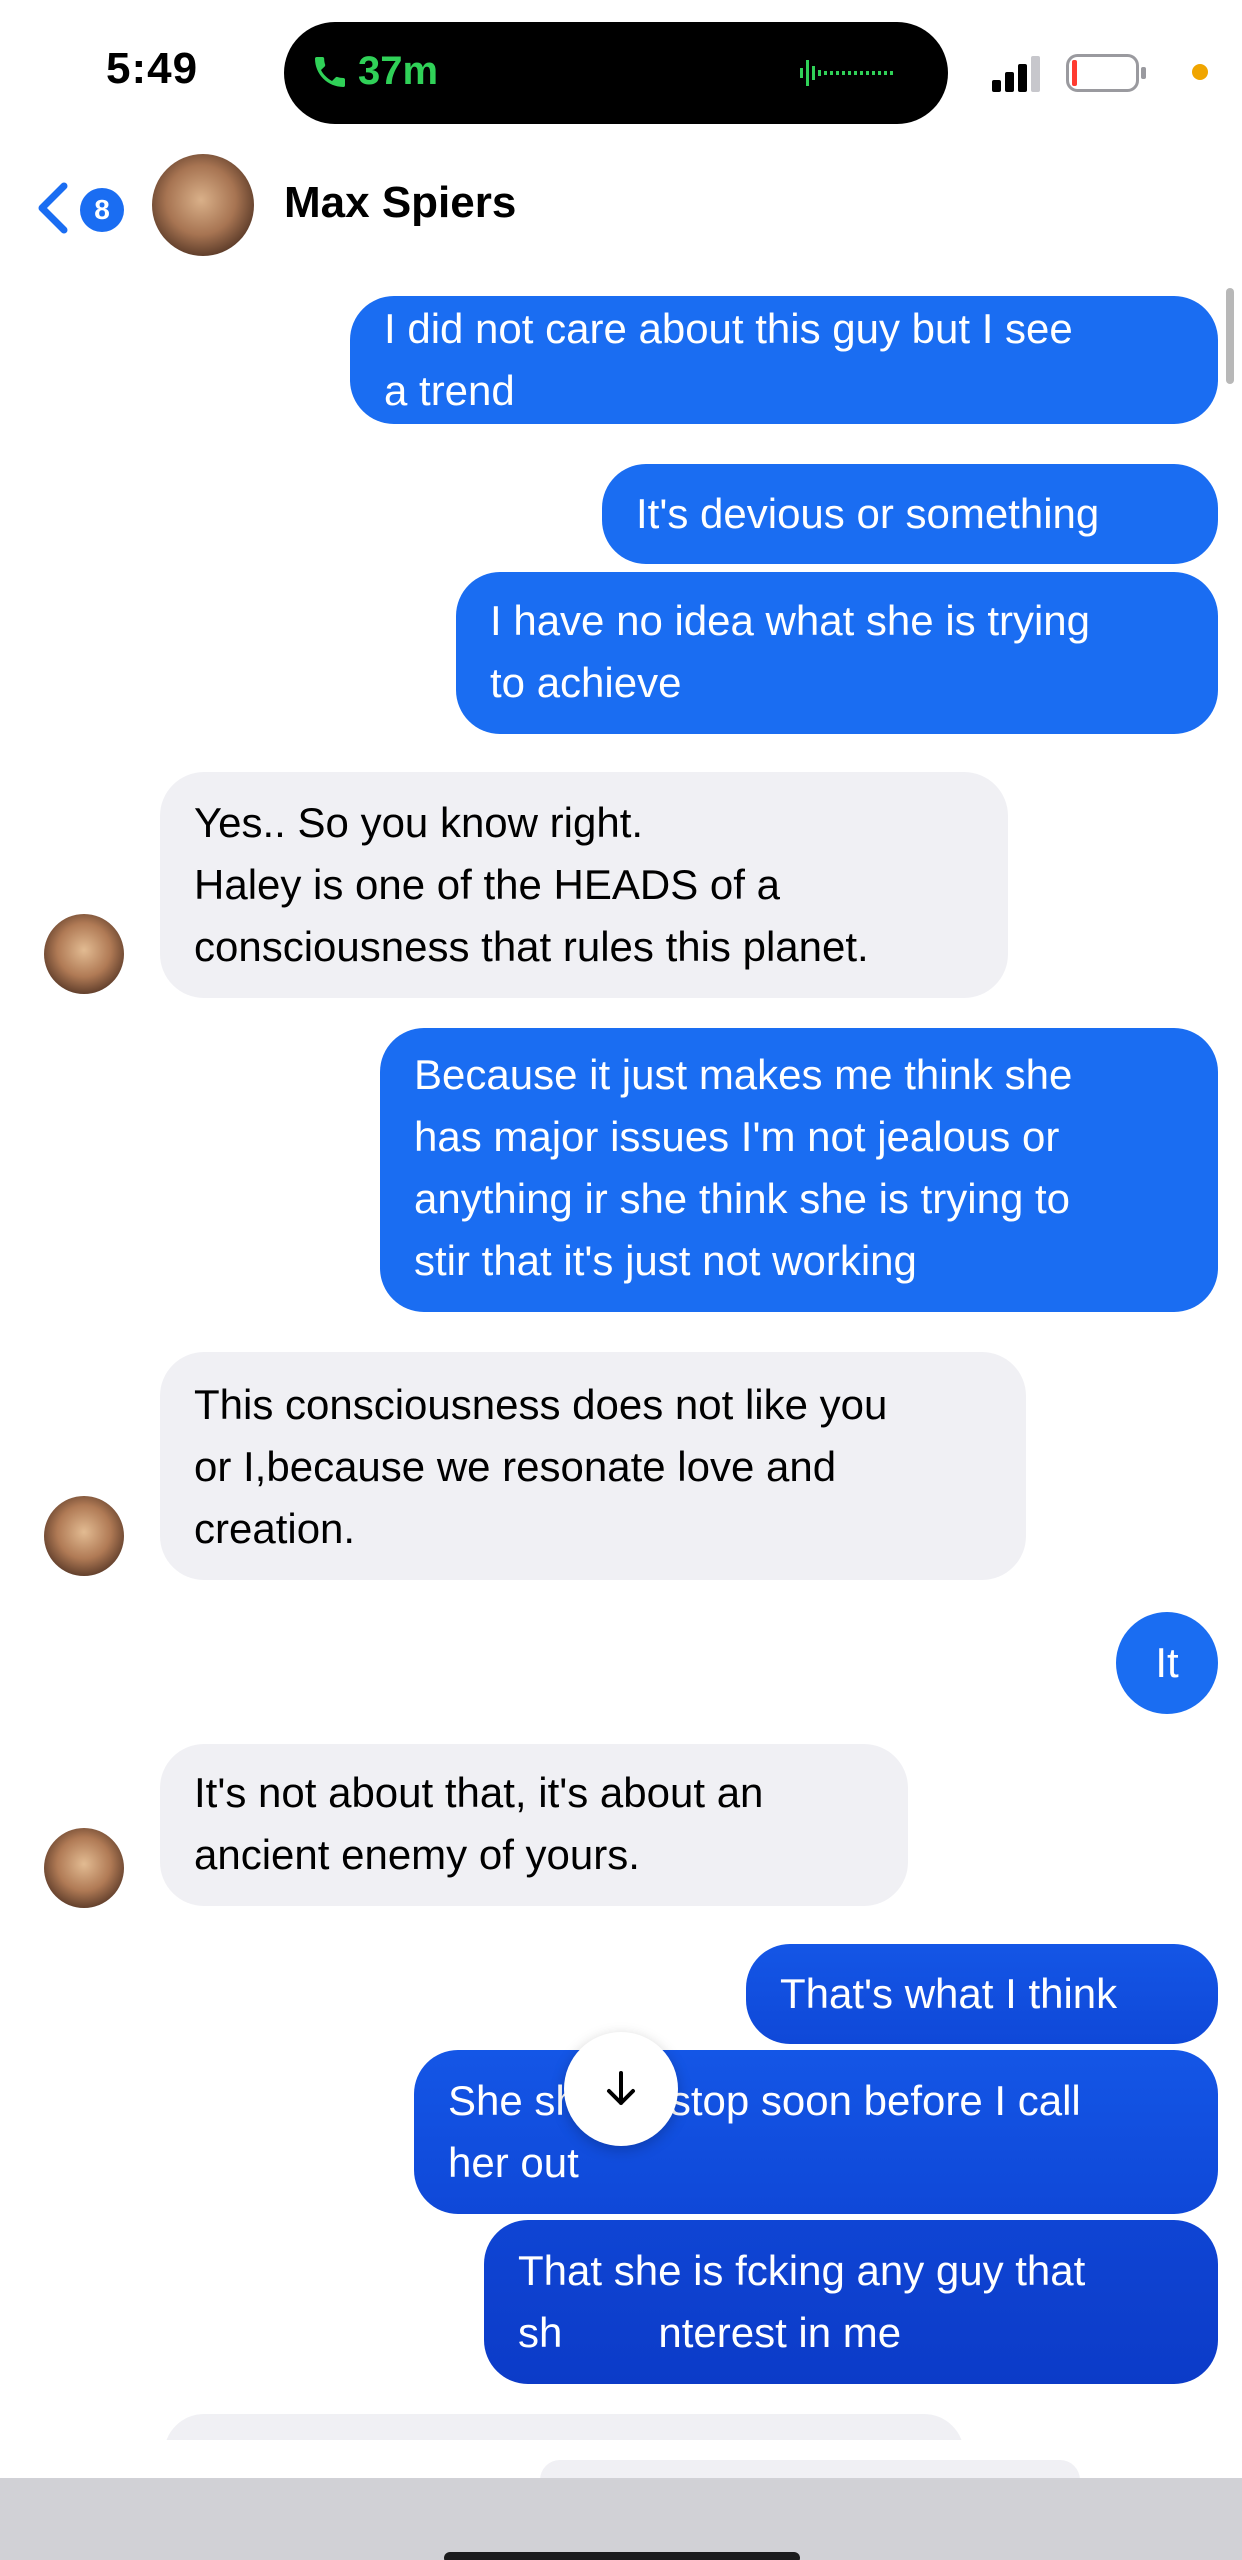  I want to click on phone-icon, so click(330, 72).